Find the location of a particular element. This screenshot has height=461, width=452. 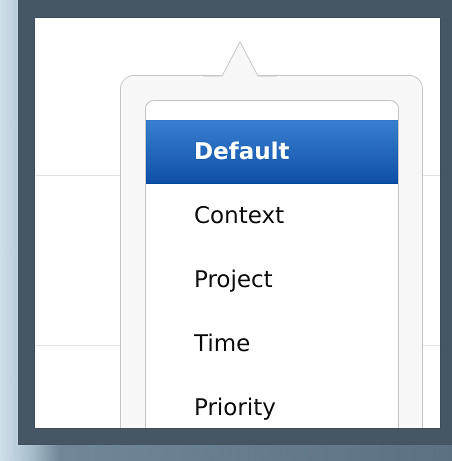

menu-item: Time is located at coordinates (272, 344).